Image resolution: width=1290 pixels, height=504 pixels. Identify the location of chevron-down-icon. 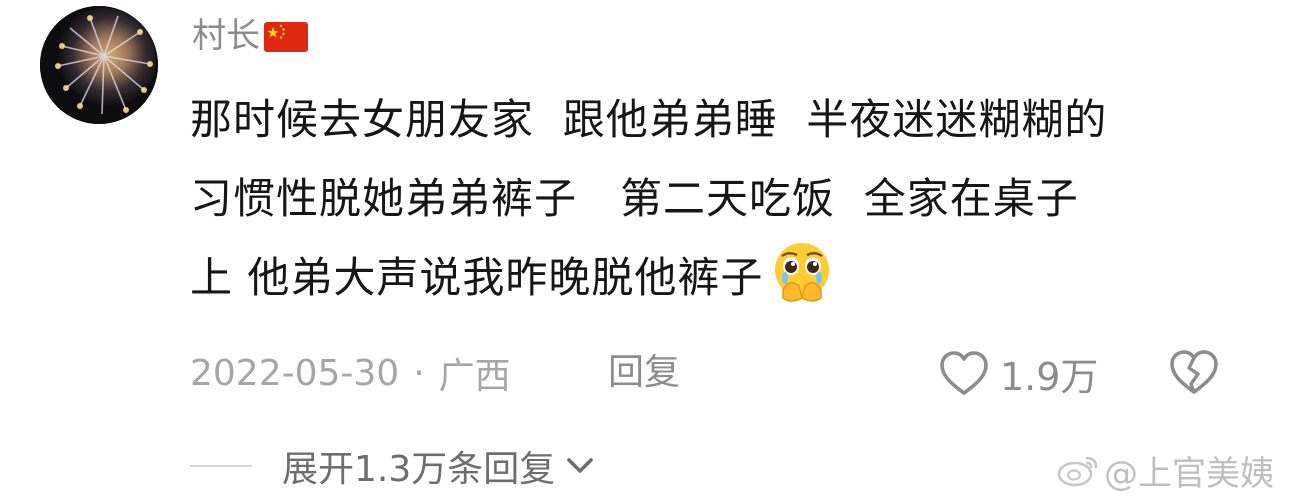
(580, 465).